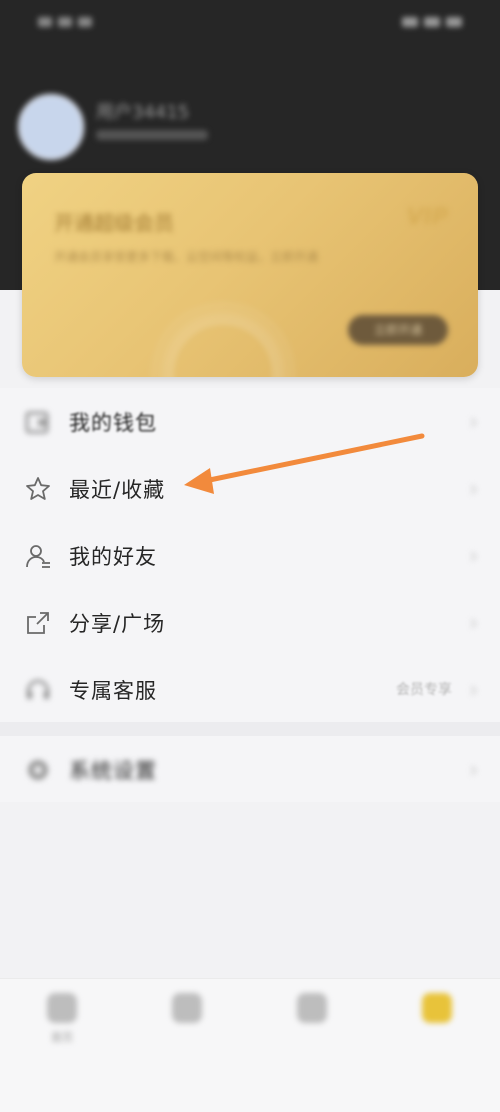 This screenshot has height=1112, width=500. Describe the element at coordinates (62, 1008) in the screenshot. I see `home-icon` at that location.